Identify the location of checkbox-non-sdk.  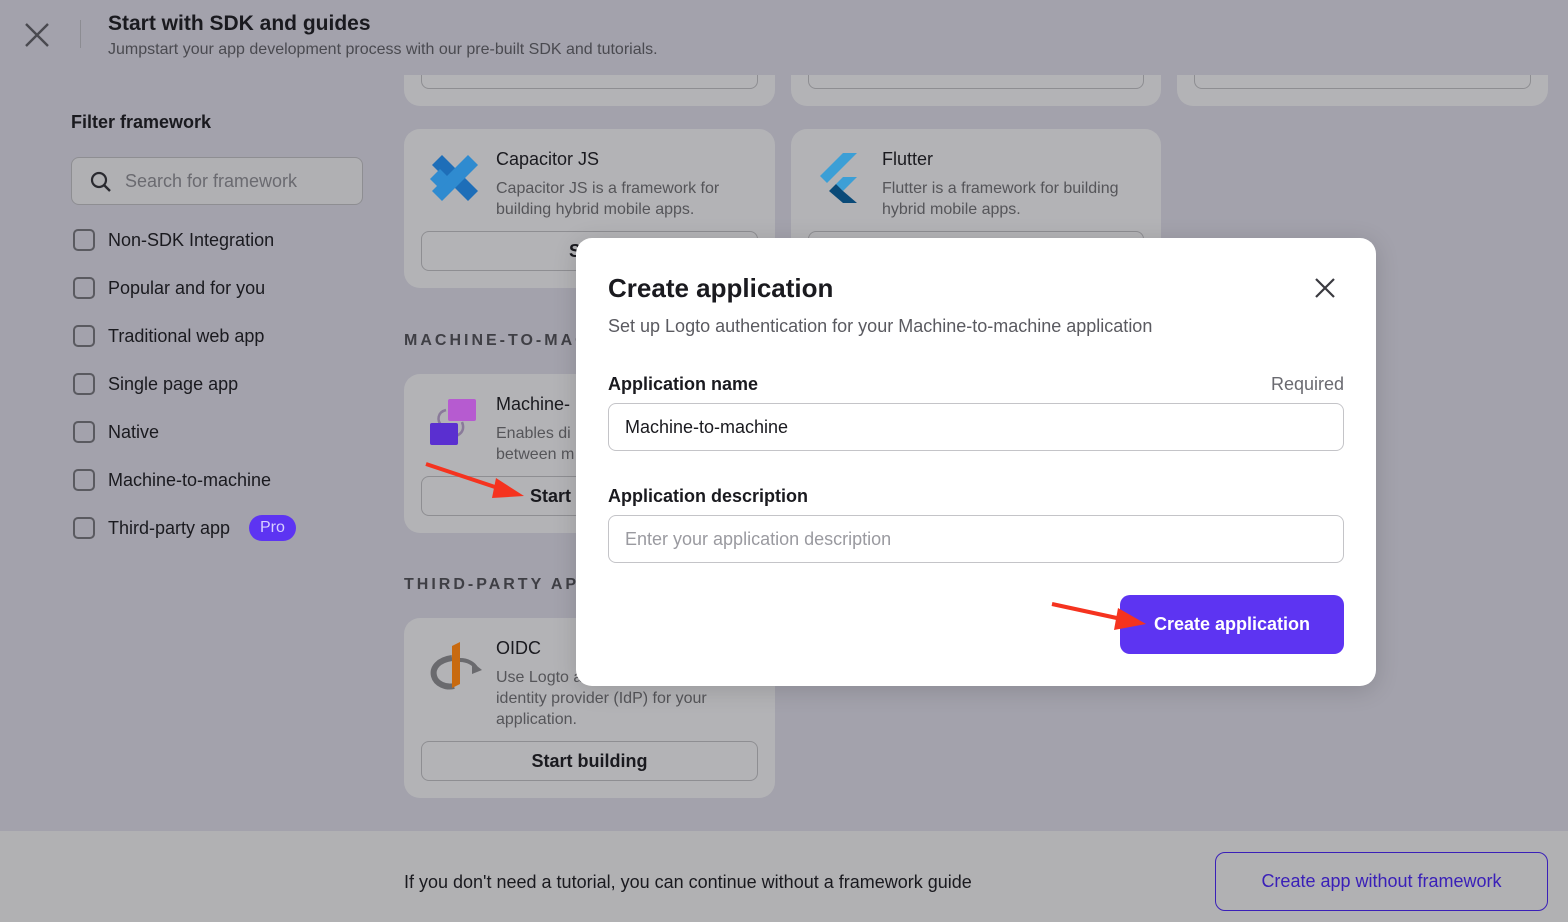
(84, 240).